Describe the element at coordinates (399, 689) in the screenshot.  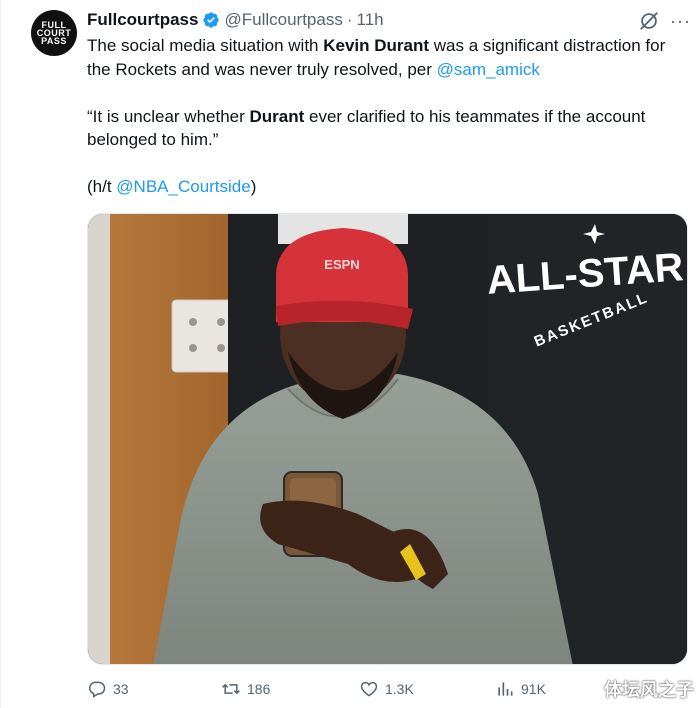
I see `like-count: 1.3K` at that location.